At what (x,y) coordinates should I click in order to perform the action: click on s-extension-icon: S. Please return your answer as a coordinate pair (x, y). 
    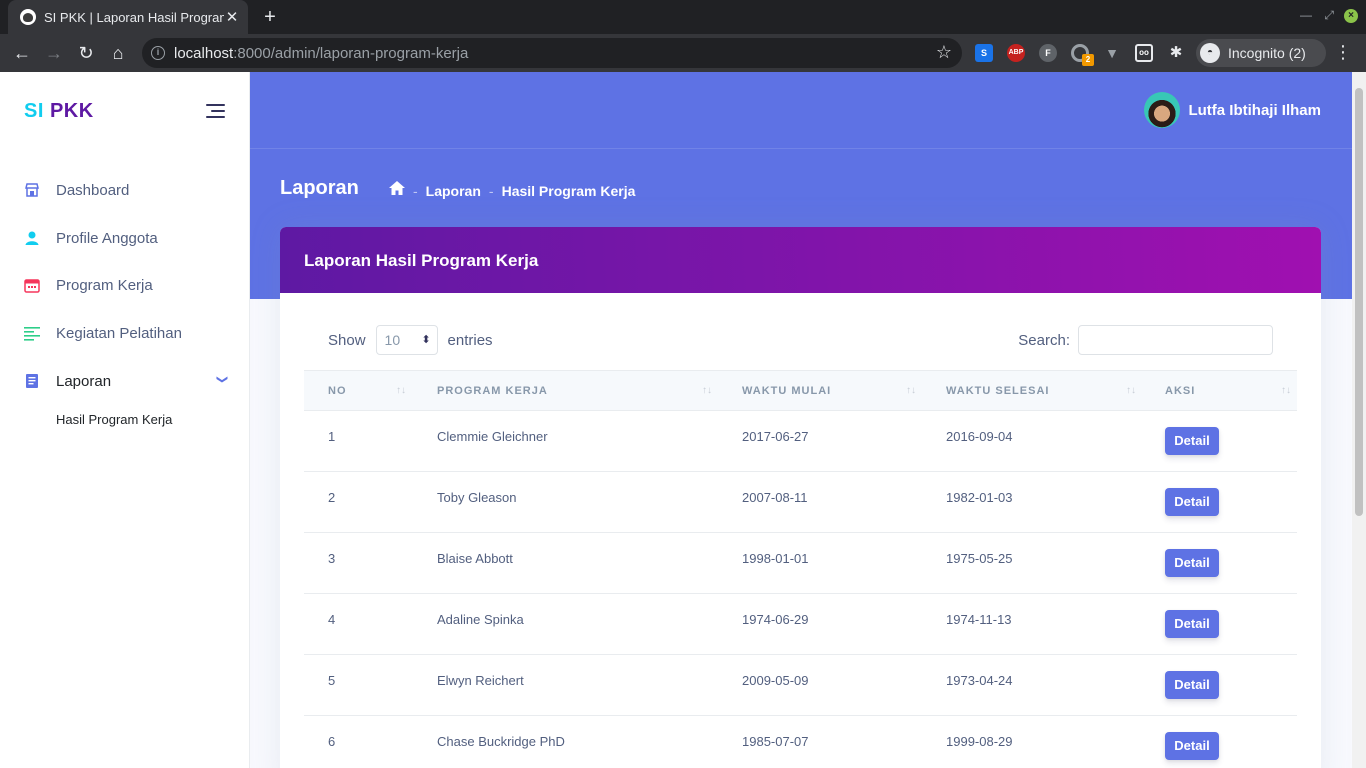
    Looking at the image, I should click on (984, 53).